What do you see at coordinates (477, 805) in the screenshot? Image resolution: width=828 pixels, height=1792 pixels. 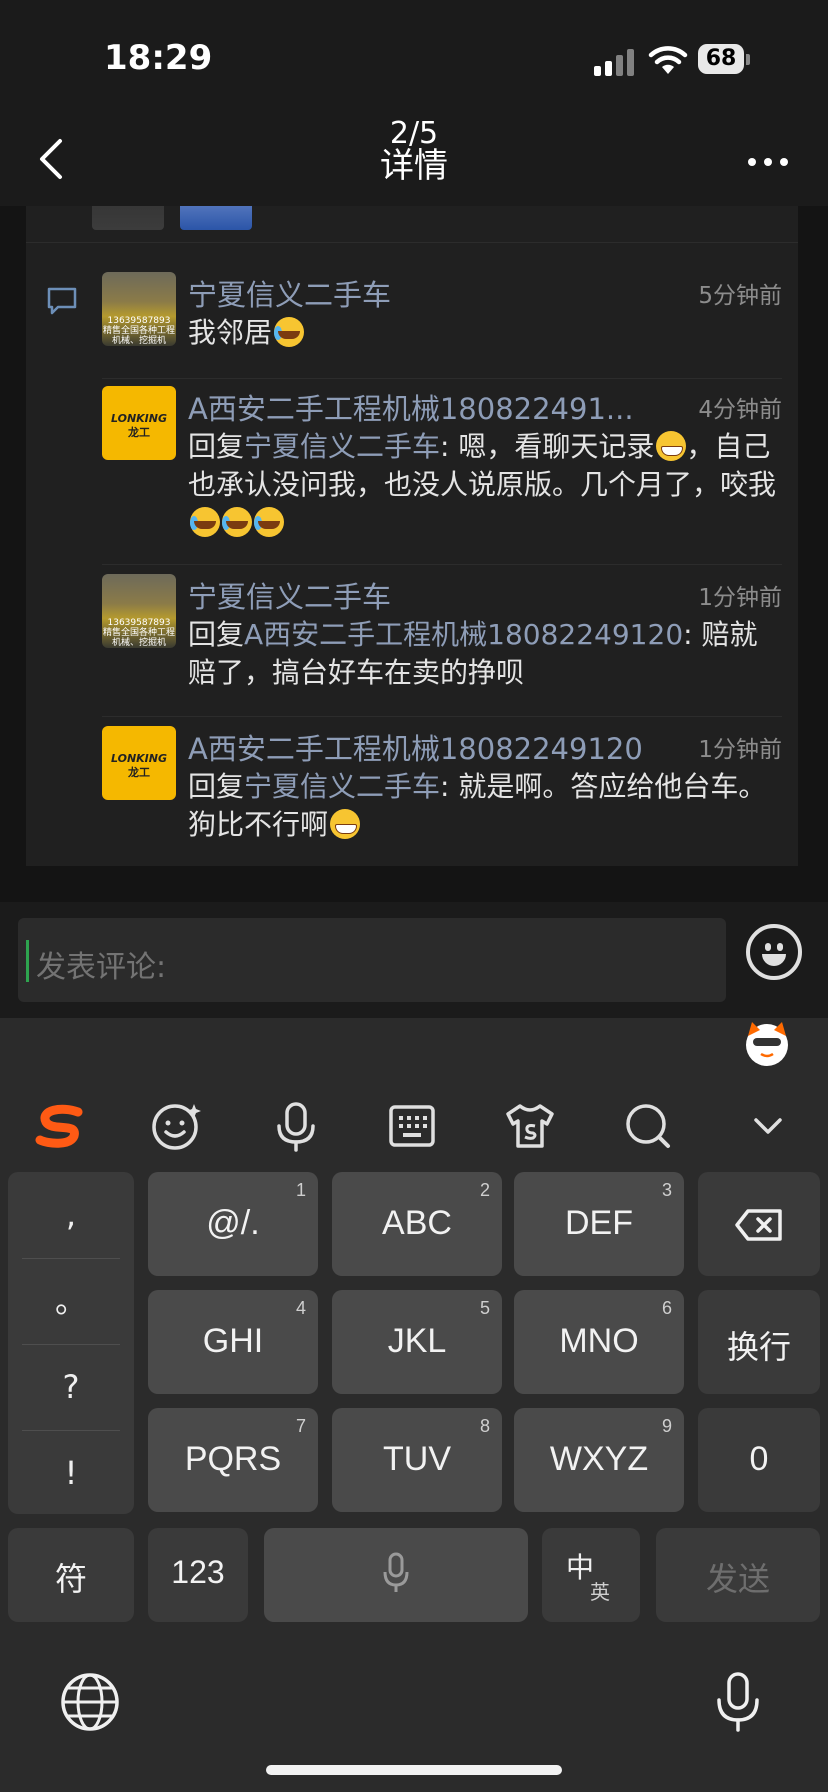 I see `comment-text: 回复宁夏信义二手车: 就是啊。答应给他台车。狗比不行啊` at bounding box center [477, 805].